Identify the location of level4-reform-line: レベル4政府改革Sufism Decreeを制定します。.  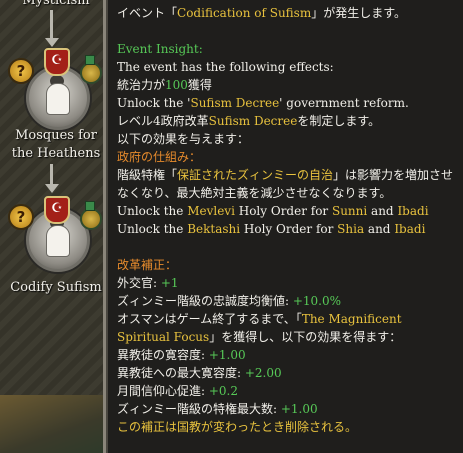
(249, 121).